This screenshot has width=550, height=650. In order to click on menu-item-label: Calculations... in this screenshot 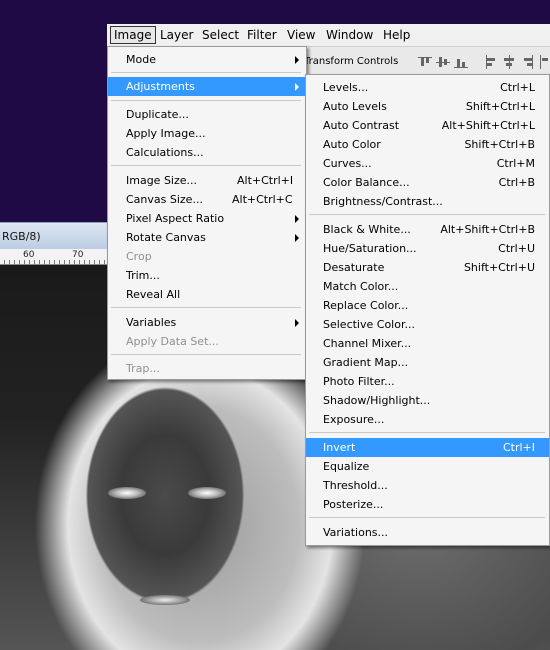, I will do `click(165, 152)`.